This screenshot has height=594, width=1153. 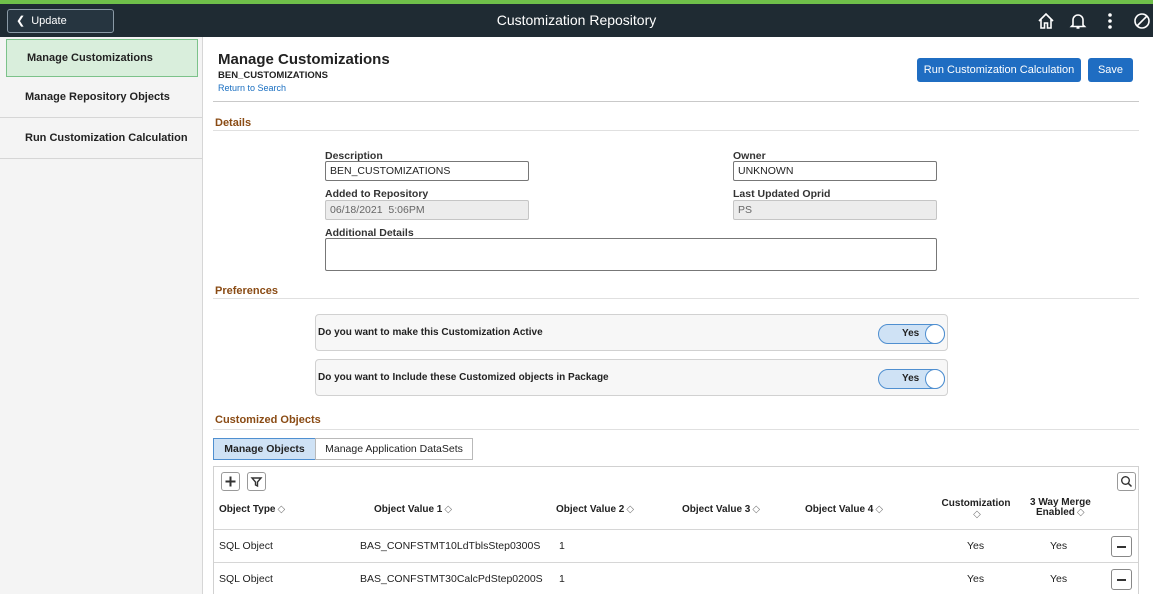 I want to click on search-button, so click(x=1126, y=481).